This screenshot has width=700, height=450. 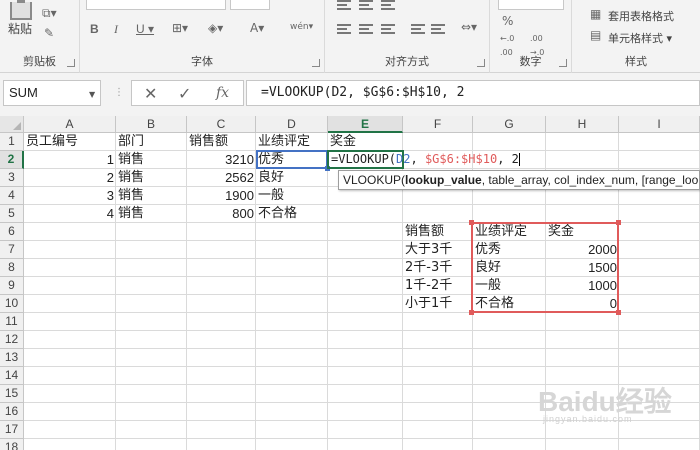 I want to click on cell-c2: 3210, so click(x=221, y=160).